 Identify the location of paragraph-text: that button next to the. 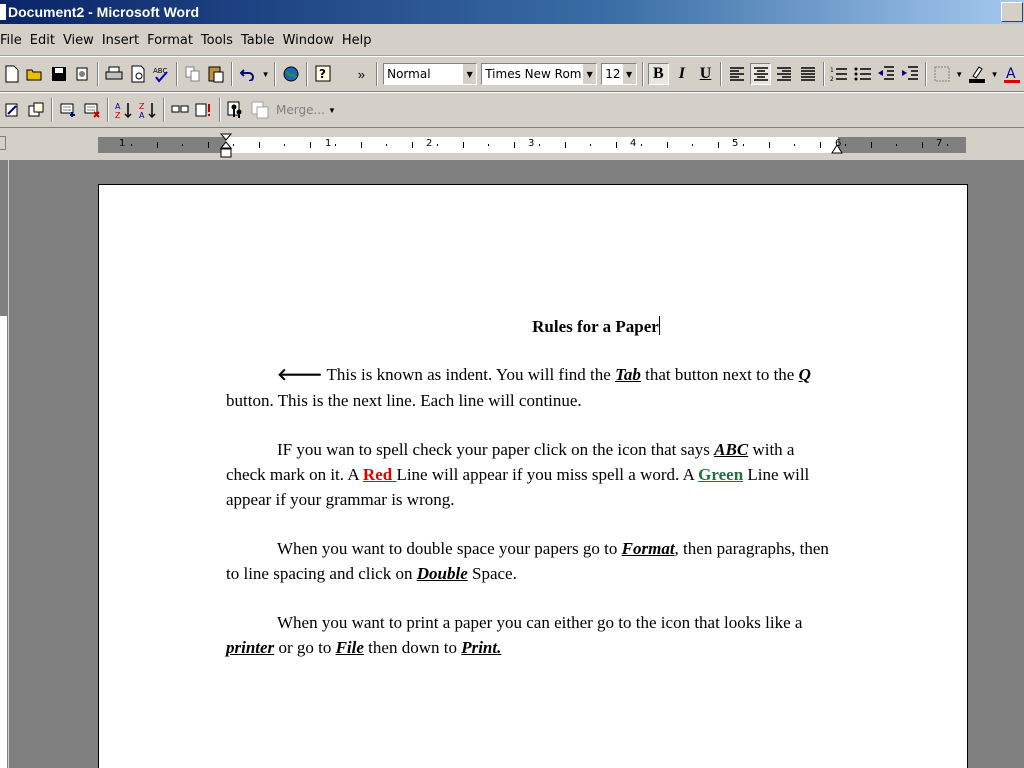
(719, 374).